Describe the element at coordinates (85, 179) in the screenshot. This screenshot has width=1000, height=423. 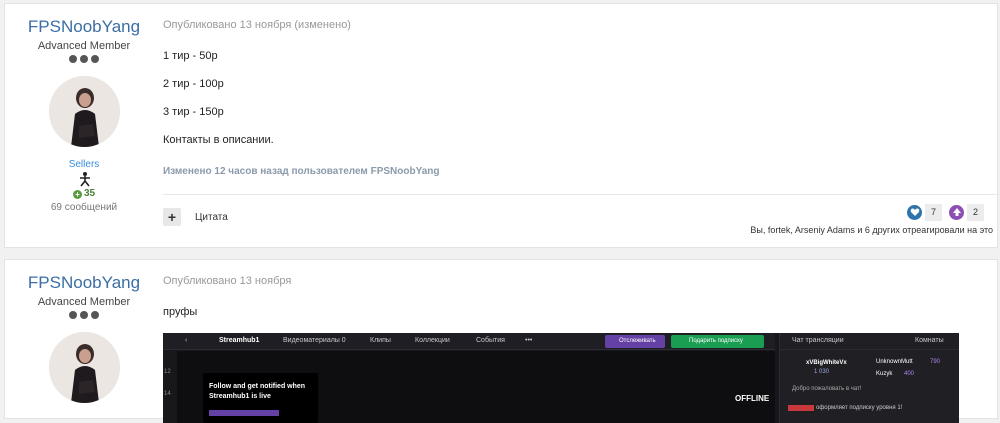
I see `person-rank-icon` at that location.